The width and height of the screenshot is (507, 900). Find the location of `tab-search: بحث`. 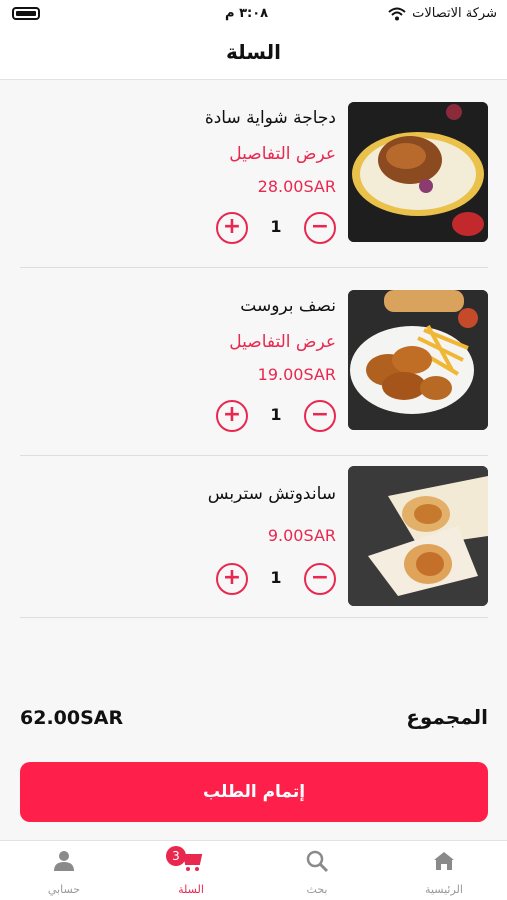

tab-search: بحث is located at coordinates (317, 870).